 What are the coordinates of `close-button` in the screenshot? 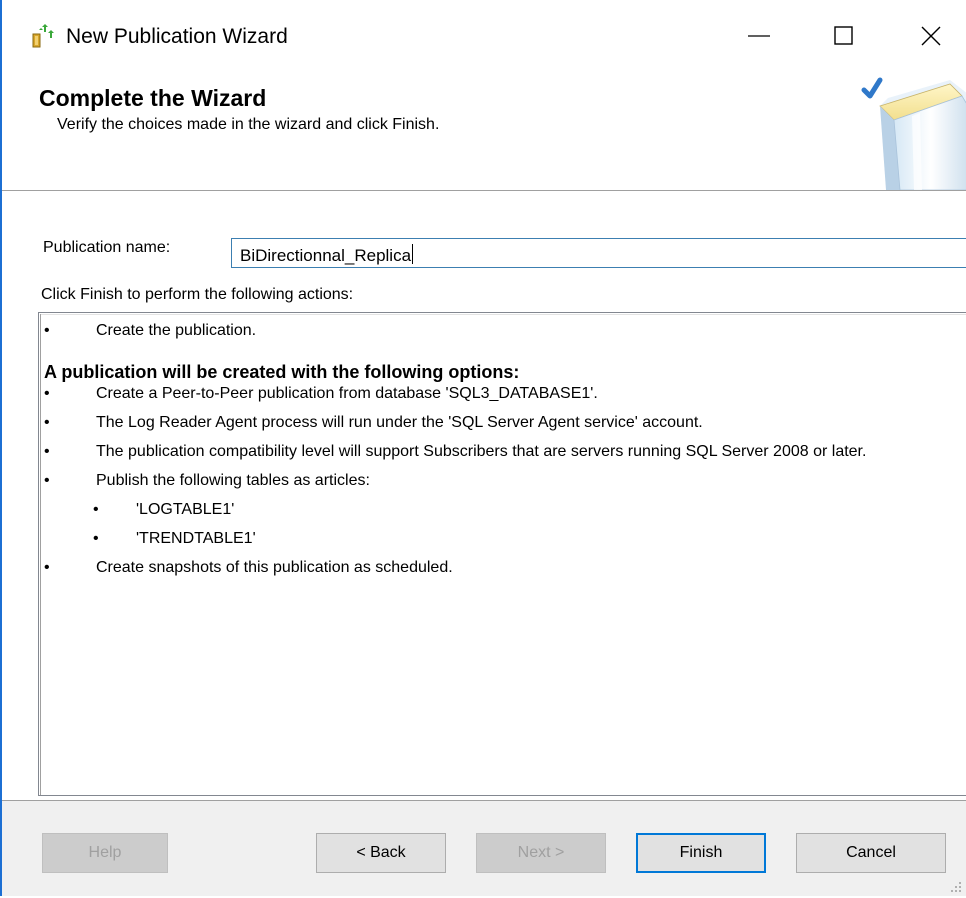 It's located at (931, 36).